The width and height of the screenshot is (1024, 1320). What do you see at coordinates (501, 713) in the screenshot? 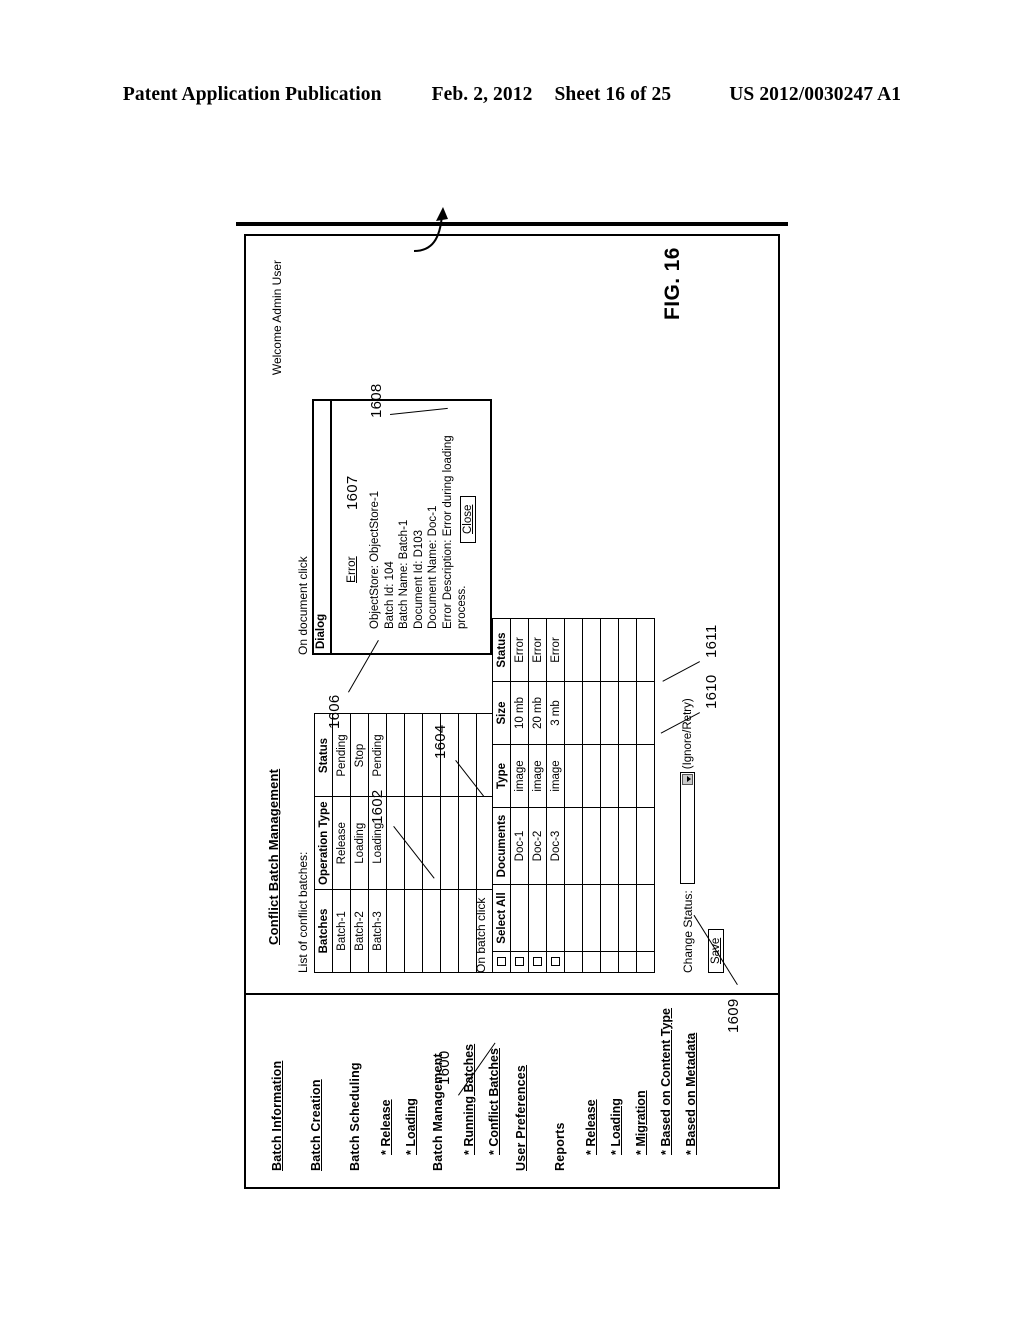
I see `col-size: Size` at bounding box center [501, 713].